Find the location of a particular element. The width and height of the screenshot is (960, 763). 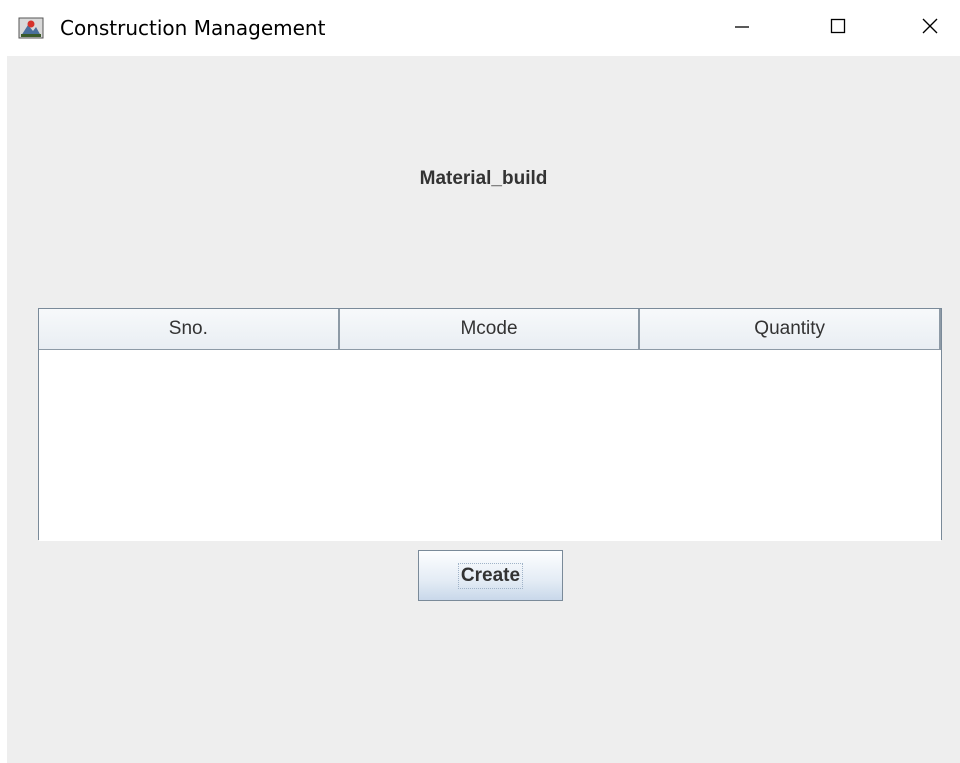

title-bar: Construction Management is located at coordinates (480, 28).